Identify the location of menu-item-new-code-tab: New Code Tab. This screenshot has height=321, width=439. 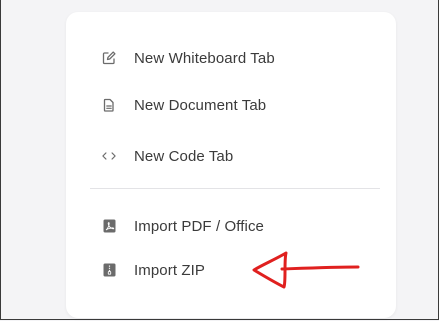
(231, 156).